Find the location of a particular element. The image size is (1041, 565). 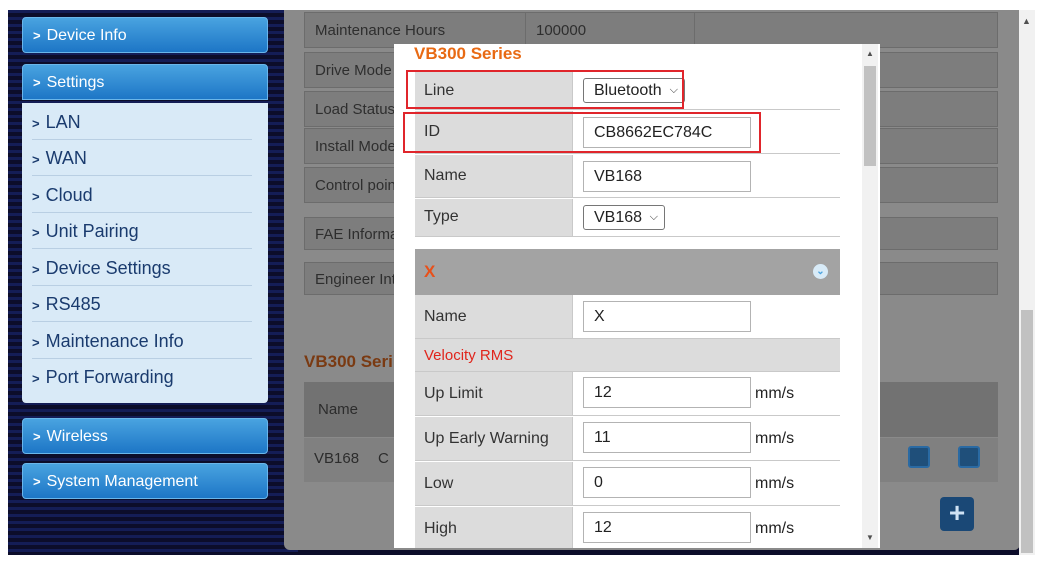

sidebar-item-label: Cloud is located at coordinates (69, 195).